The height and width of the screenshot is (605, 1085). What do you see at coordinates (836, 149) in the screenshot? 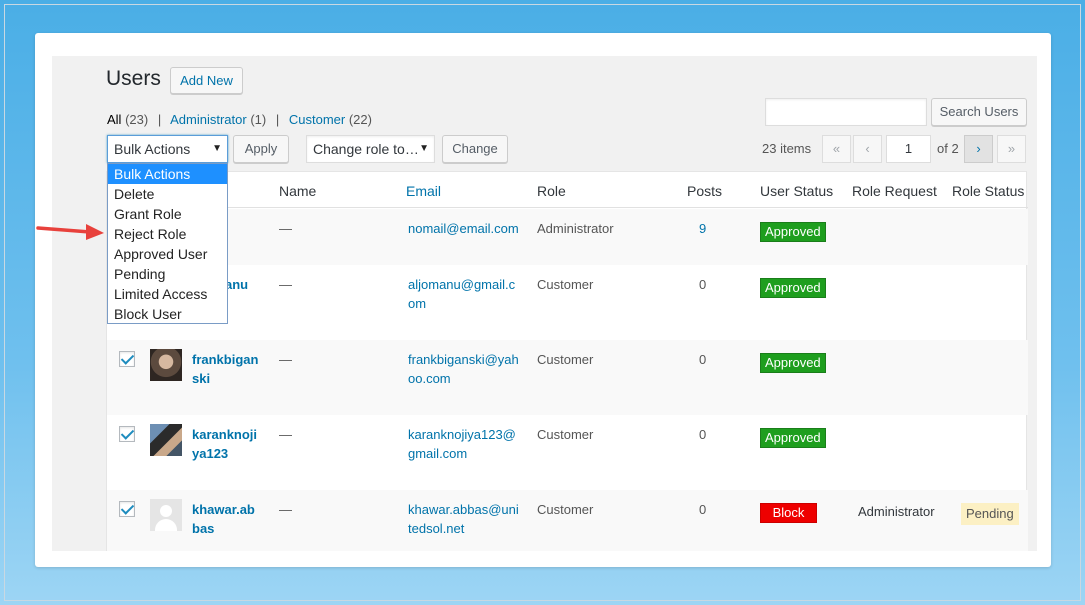
I see `first-page-button: «` at bounding box center [836, 149].